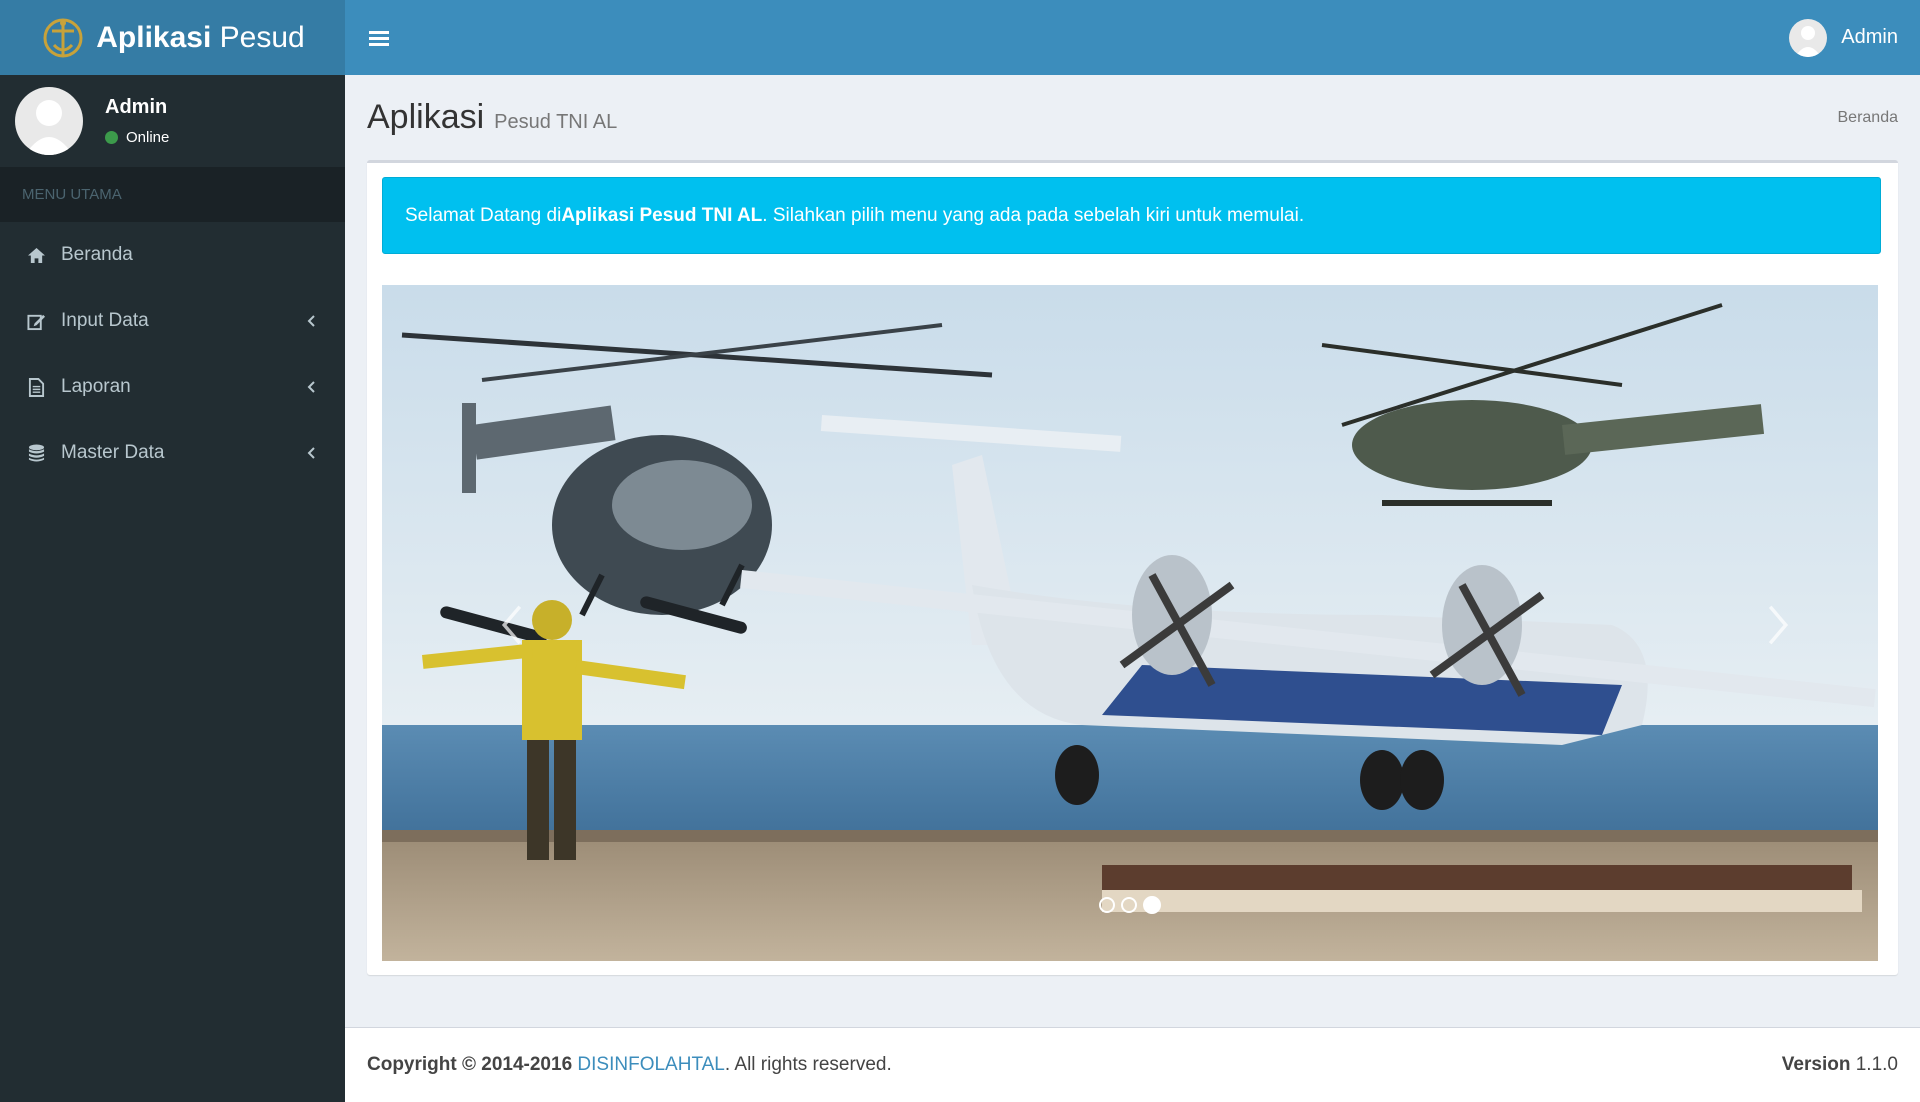  What do you see at coordinates (650, 1064) in the screenshot?
I see `org-link: DISINFOLAHTAL` at bounding box center [650, 1064].